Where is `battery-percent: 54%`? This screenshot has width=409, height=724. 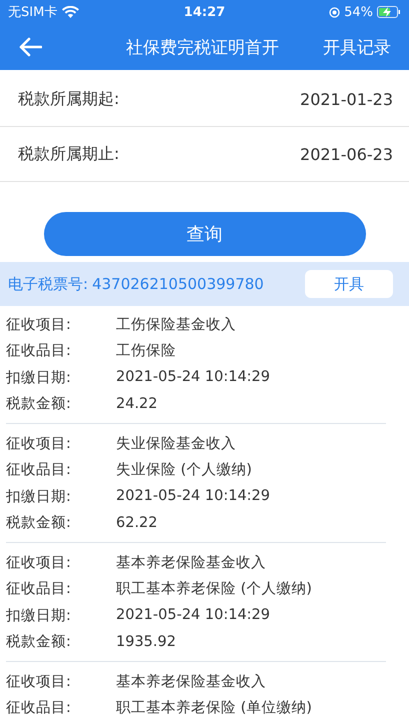
battery-percent: 54% is located at coordinates (358, 12).